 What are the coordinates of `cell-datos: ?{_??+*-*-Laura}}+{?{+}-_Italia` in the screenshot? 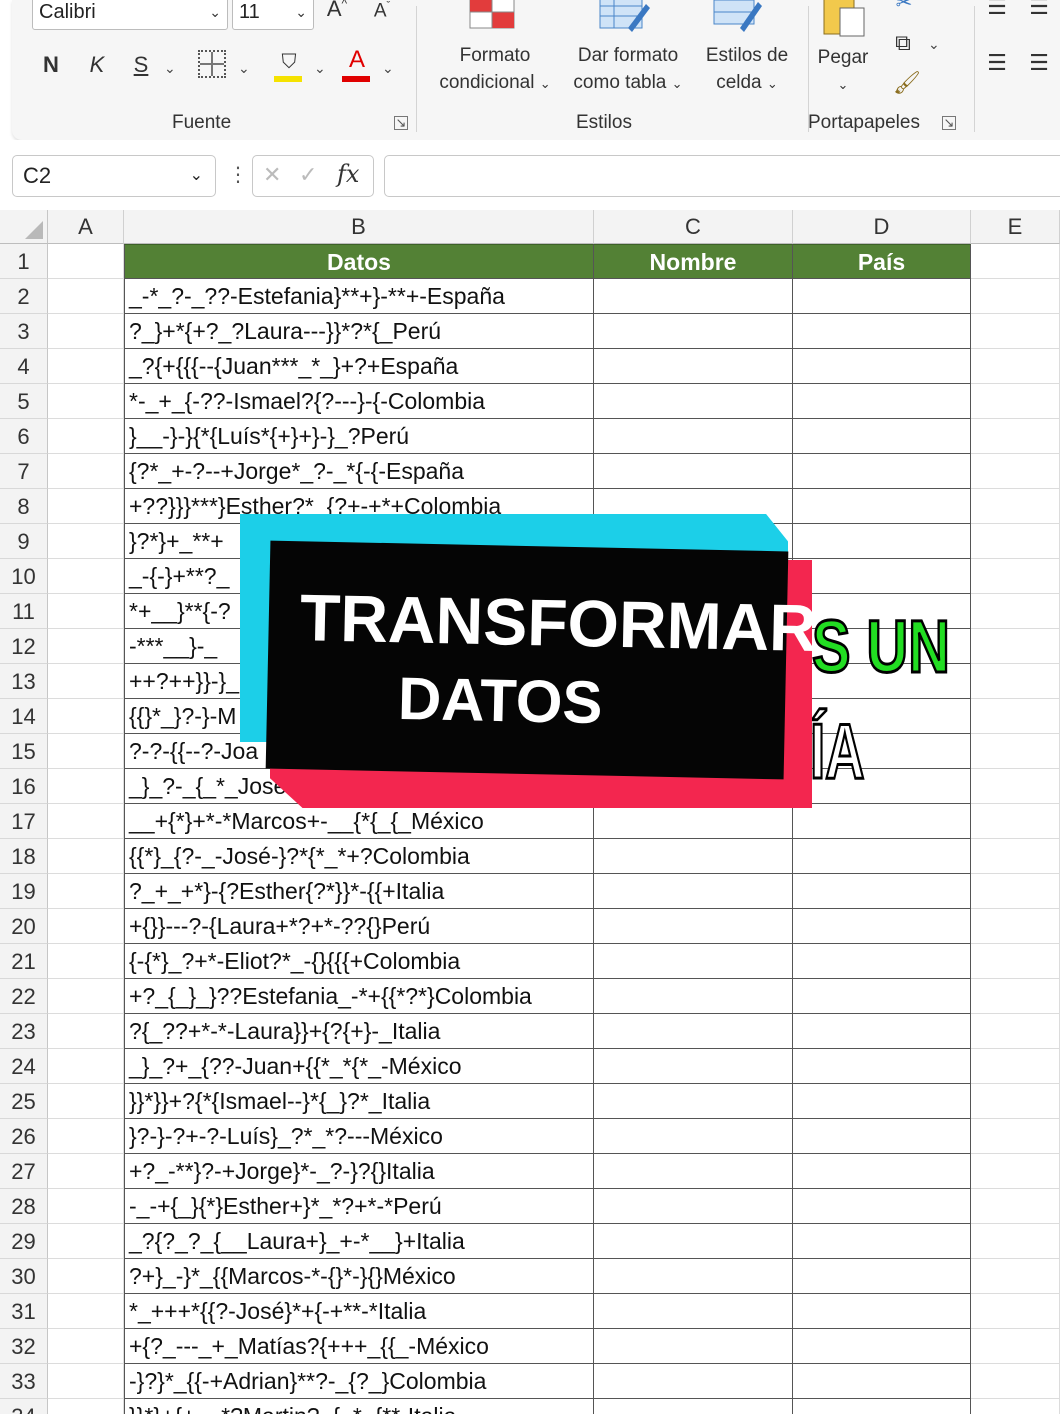 It's located at (359, 1031).